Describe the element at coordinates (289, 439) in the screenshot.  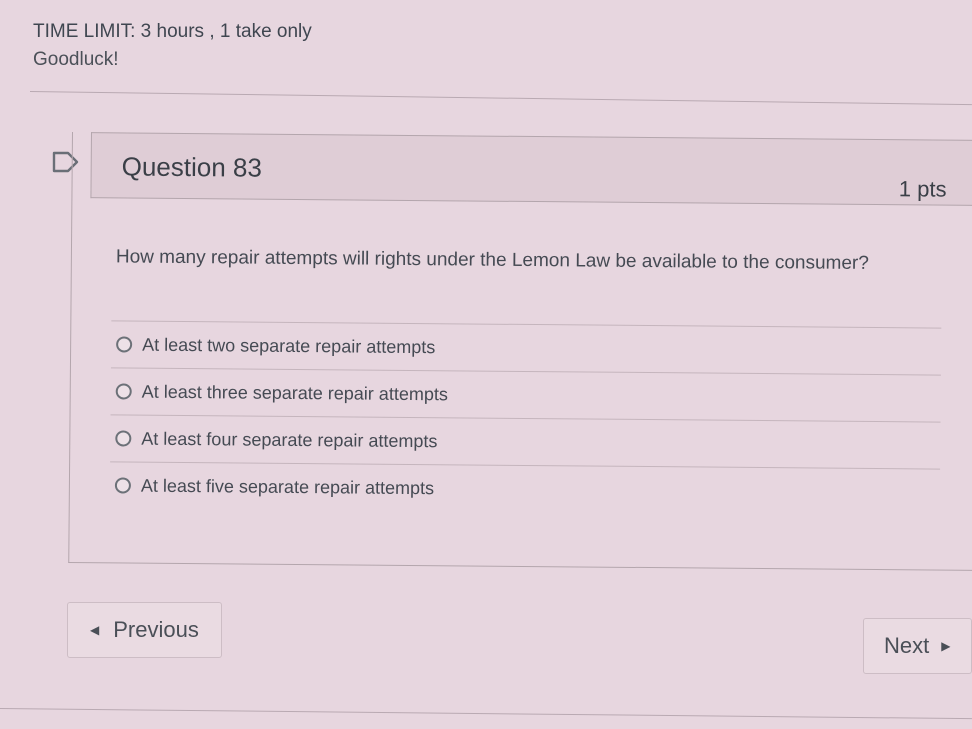
I see `answer-label: At least four separate repair attempts` at that location.